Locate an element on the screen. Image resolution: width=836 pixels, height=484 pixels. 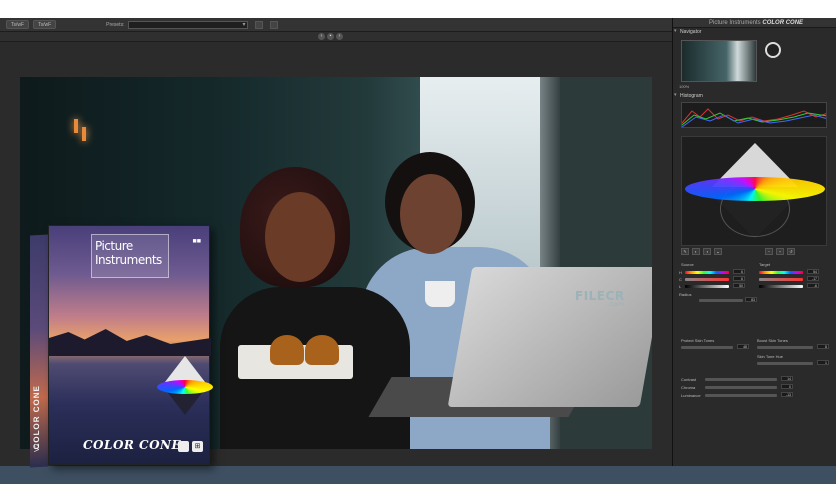
chroma-label: Chroma is located at coordinates (688, 387).